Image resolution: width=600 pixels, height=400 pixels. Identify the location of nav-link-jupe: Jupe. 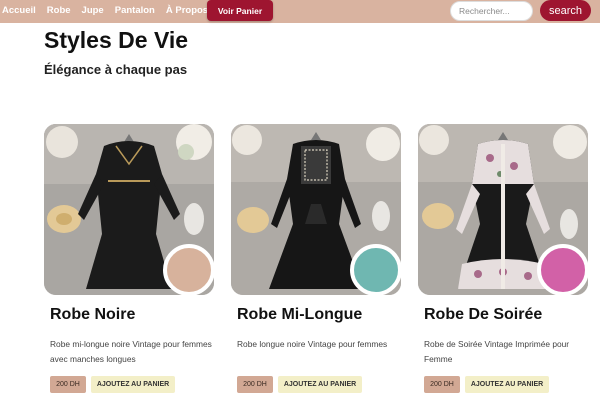
(93, 10).